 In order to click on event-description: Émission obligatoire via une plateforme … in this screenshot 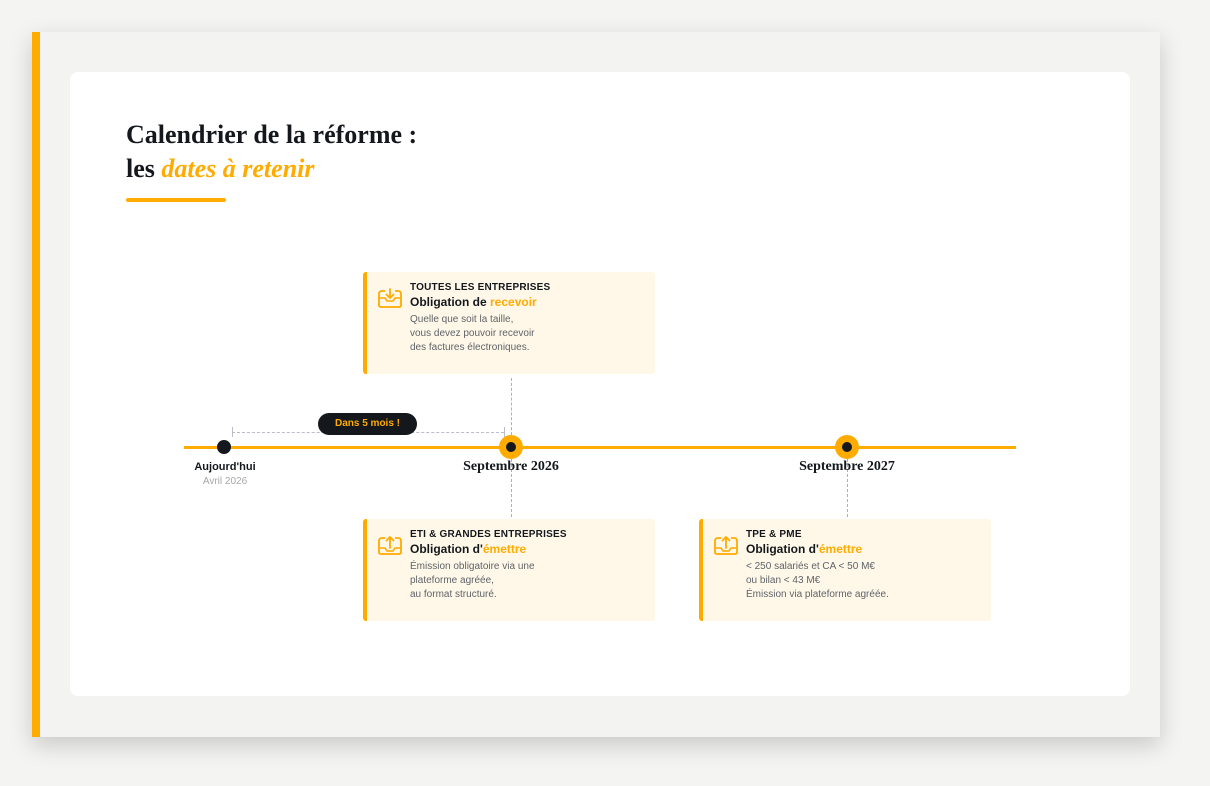, I will do `click(530, 581)`.